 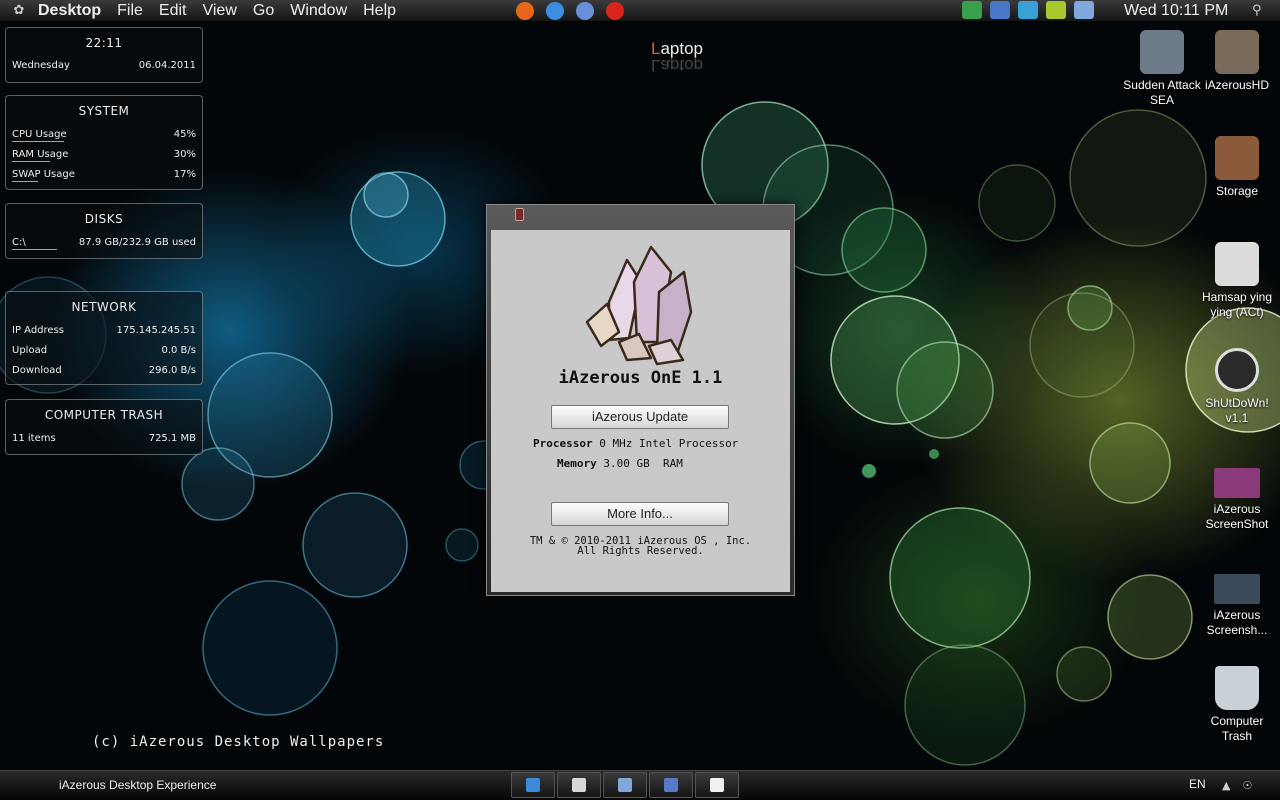 What do you see at coordinates (172, 438) in the screenshot?
I see `trash-size: 725.1 MB` at bounding box center [172, 438].